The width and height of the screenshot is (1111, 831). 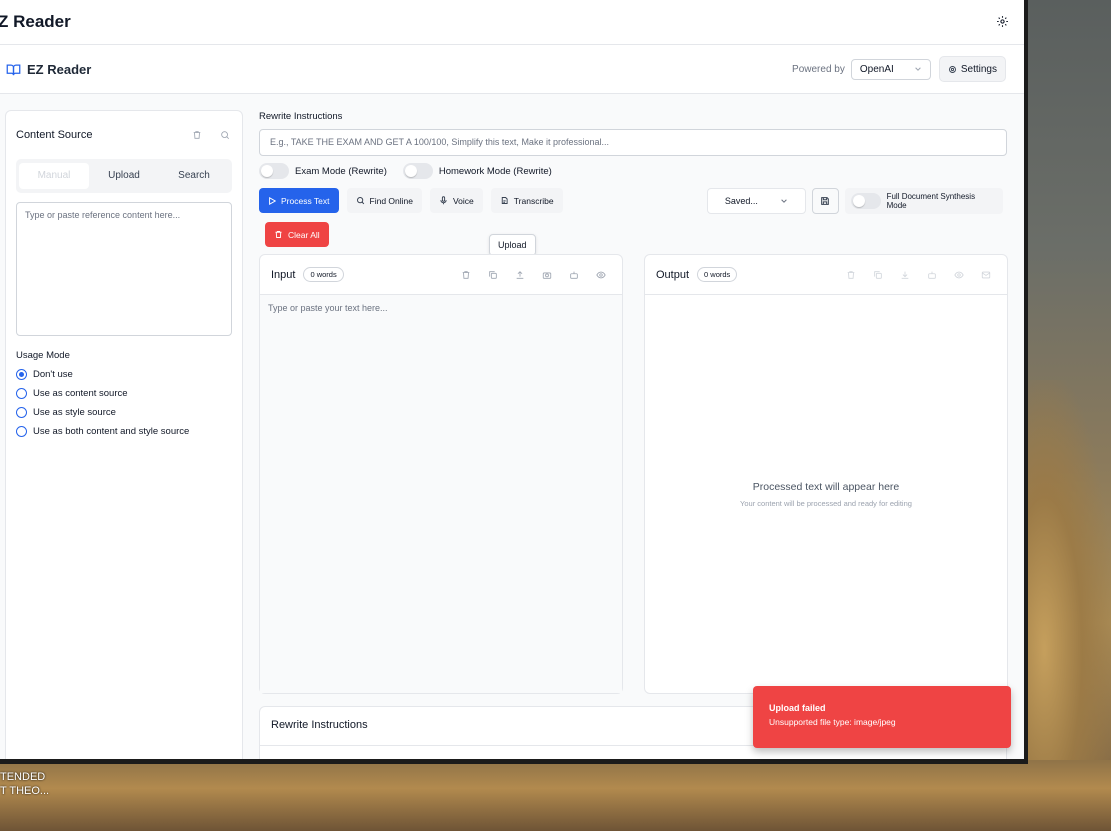 What do you see at coordinates (512, 69) in the screenshot?
I see `app-header: EZ Reader Powered by OpenAI Settings` at bounding box center [512, 69].